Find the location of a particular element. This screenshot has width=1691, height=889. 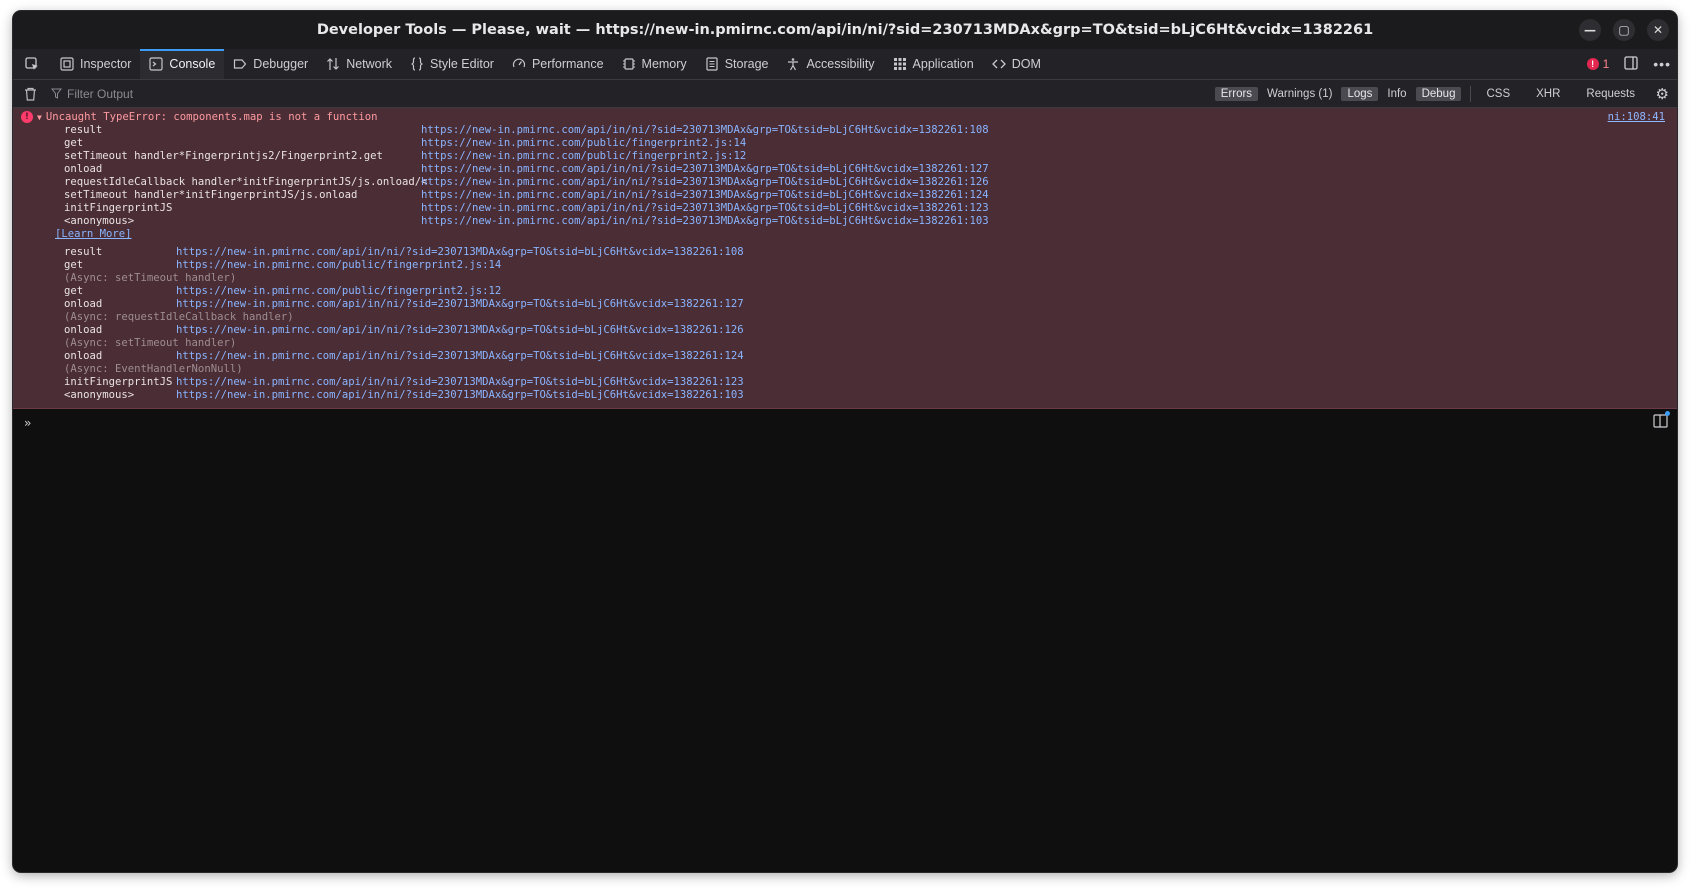

tab-label: Inspector is located at coordinates (106, 64).